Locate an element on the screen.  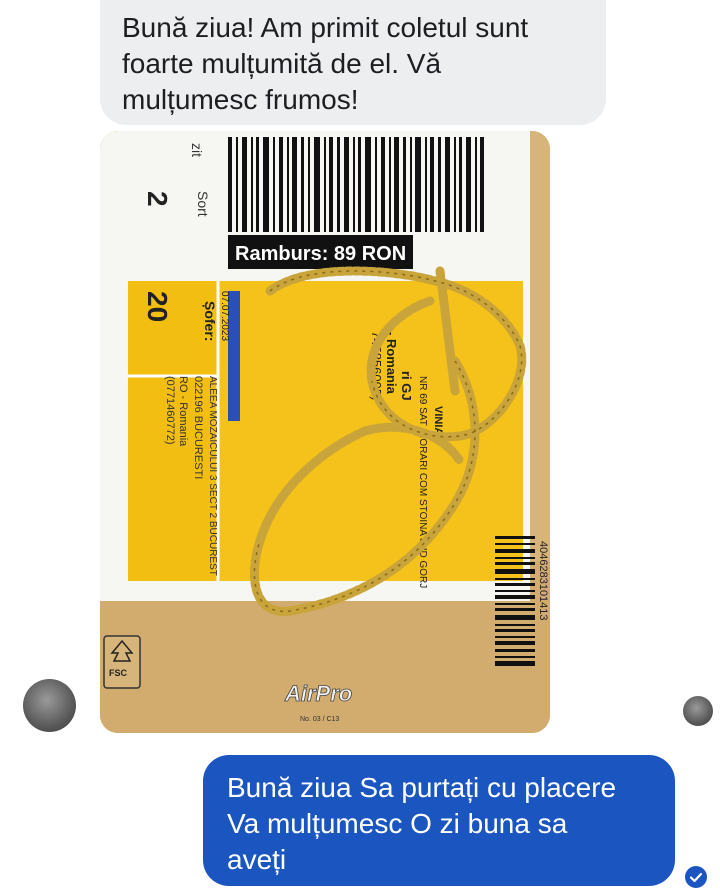
ramburs-label: Ramburs: 89 RON is located at coordinates (320, 254).